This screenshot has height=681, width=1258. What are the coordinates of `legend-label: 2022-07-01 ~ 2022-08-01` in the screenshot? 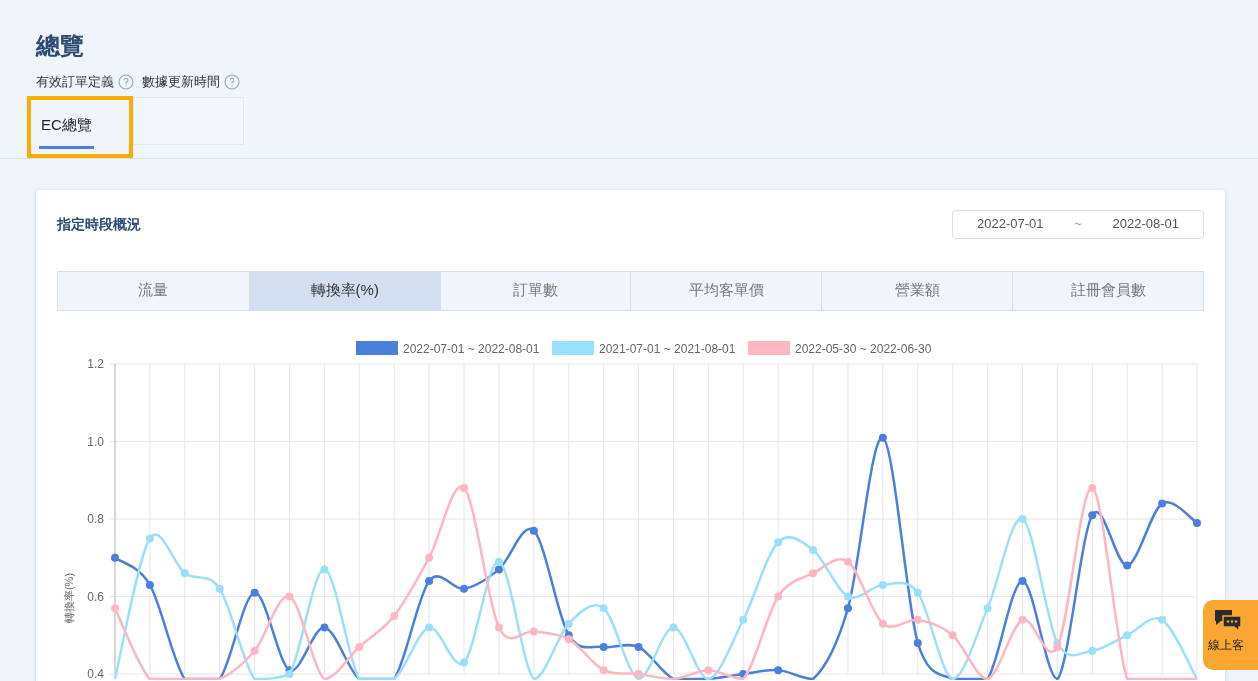 It's located at (471, 348).